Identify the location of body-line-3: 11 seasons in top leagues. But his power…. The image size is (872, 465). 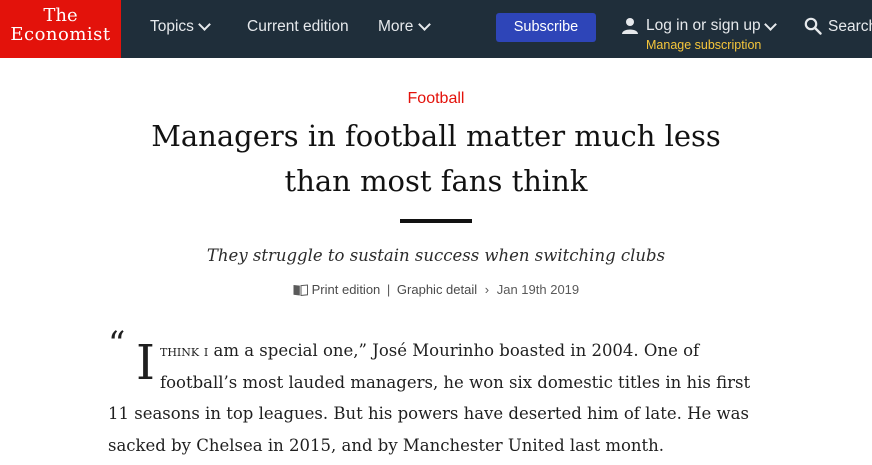
(428, 413).